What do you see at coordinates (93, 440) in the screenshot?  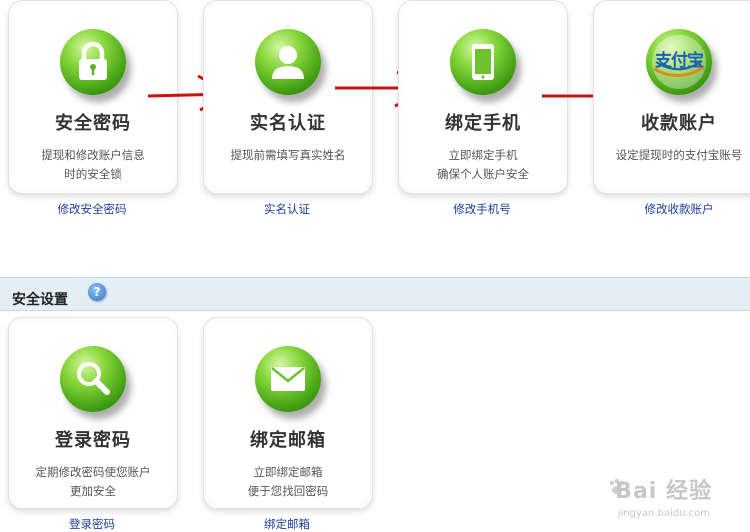 I see `card-title: 登录密码` at bounding box center [93, 440].